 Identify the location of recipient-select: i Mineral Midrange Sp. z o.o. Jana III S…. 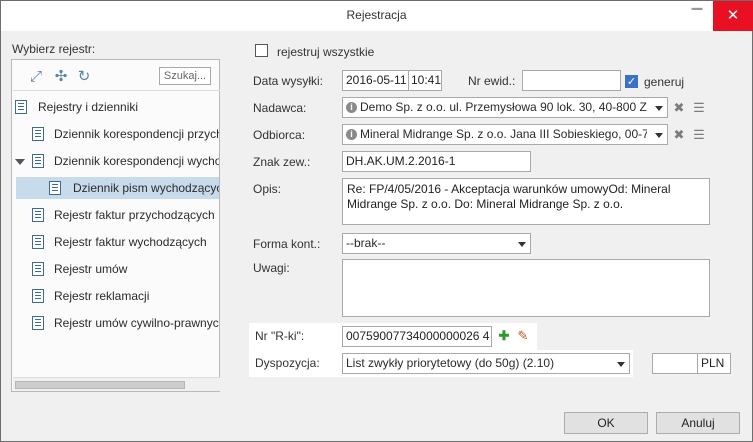
(505, 134).